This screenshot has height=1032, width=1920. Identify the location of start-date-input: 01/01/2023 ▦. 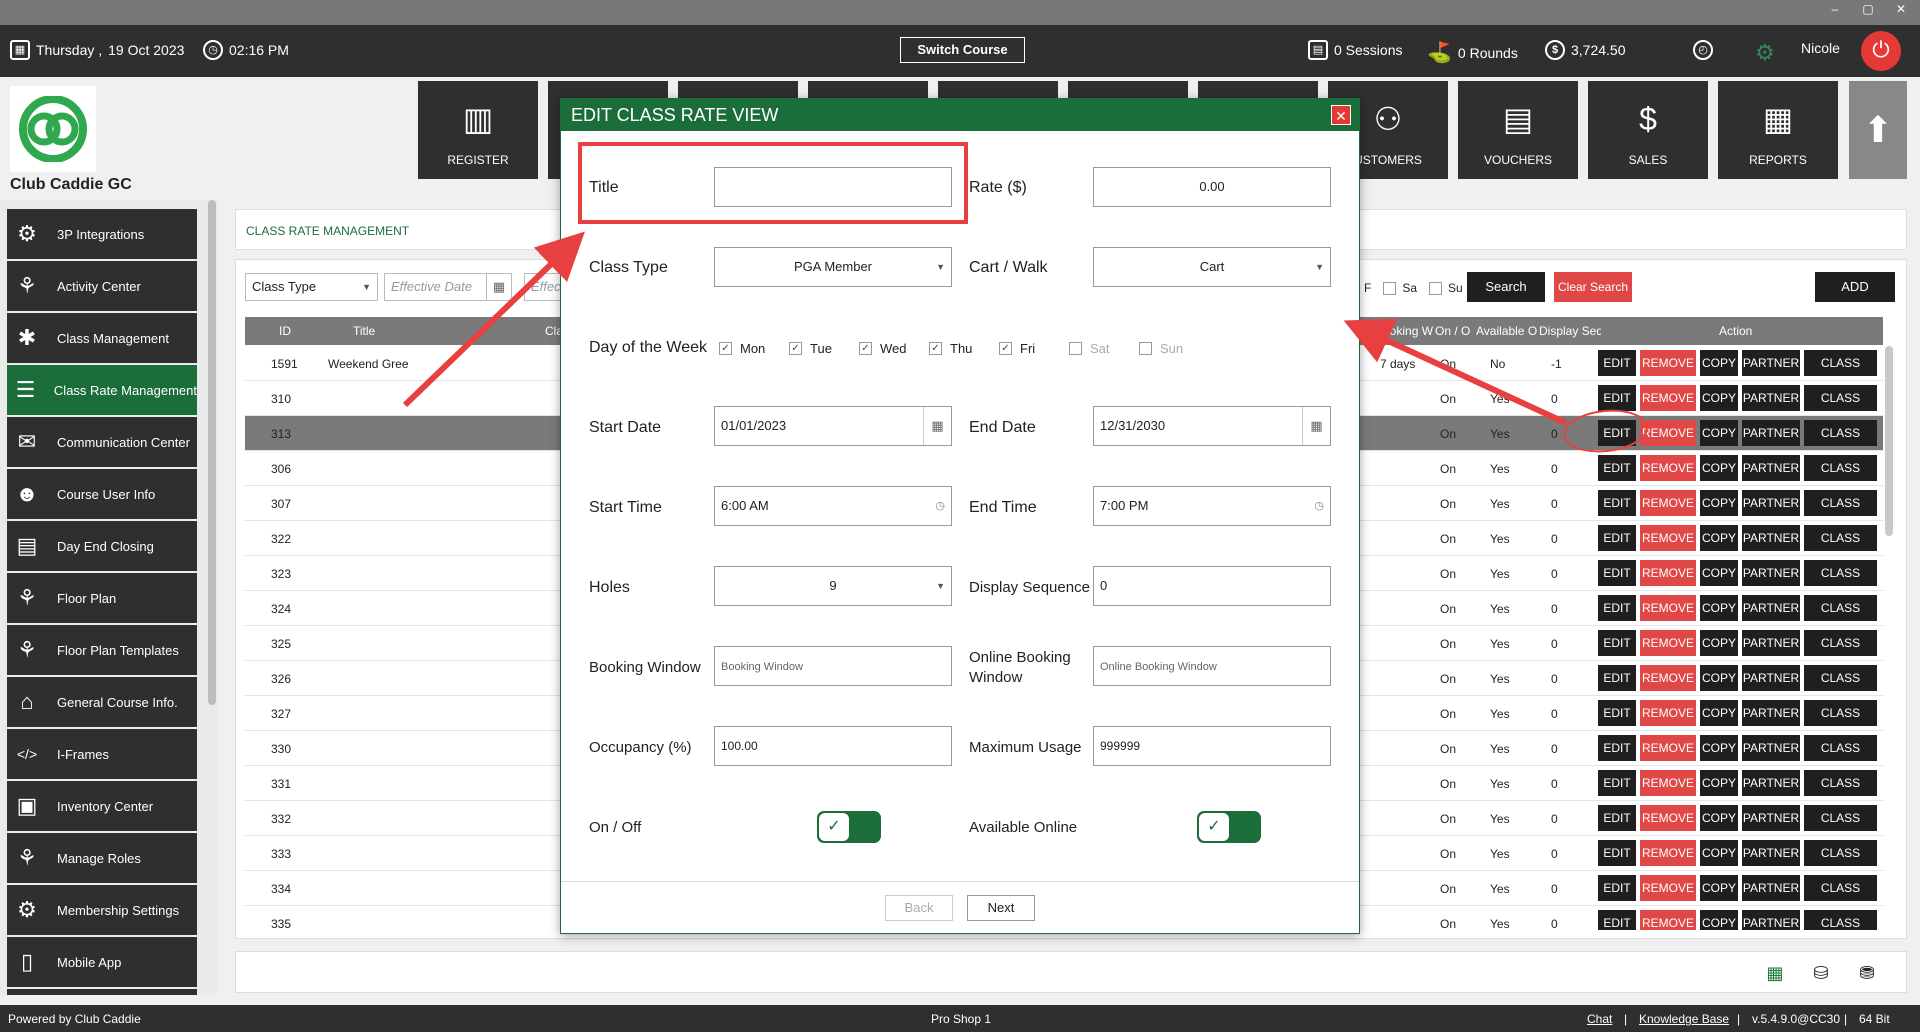
(833, 426).